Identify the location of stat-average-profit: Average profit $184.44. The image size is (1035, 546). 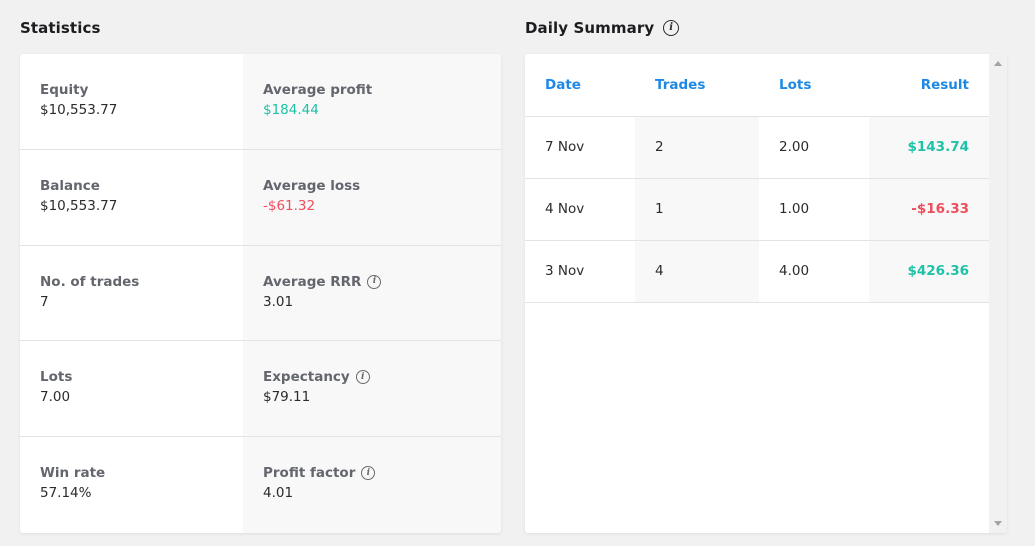
(372, 102).